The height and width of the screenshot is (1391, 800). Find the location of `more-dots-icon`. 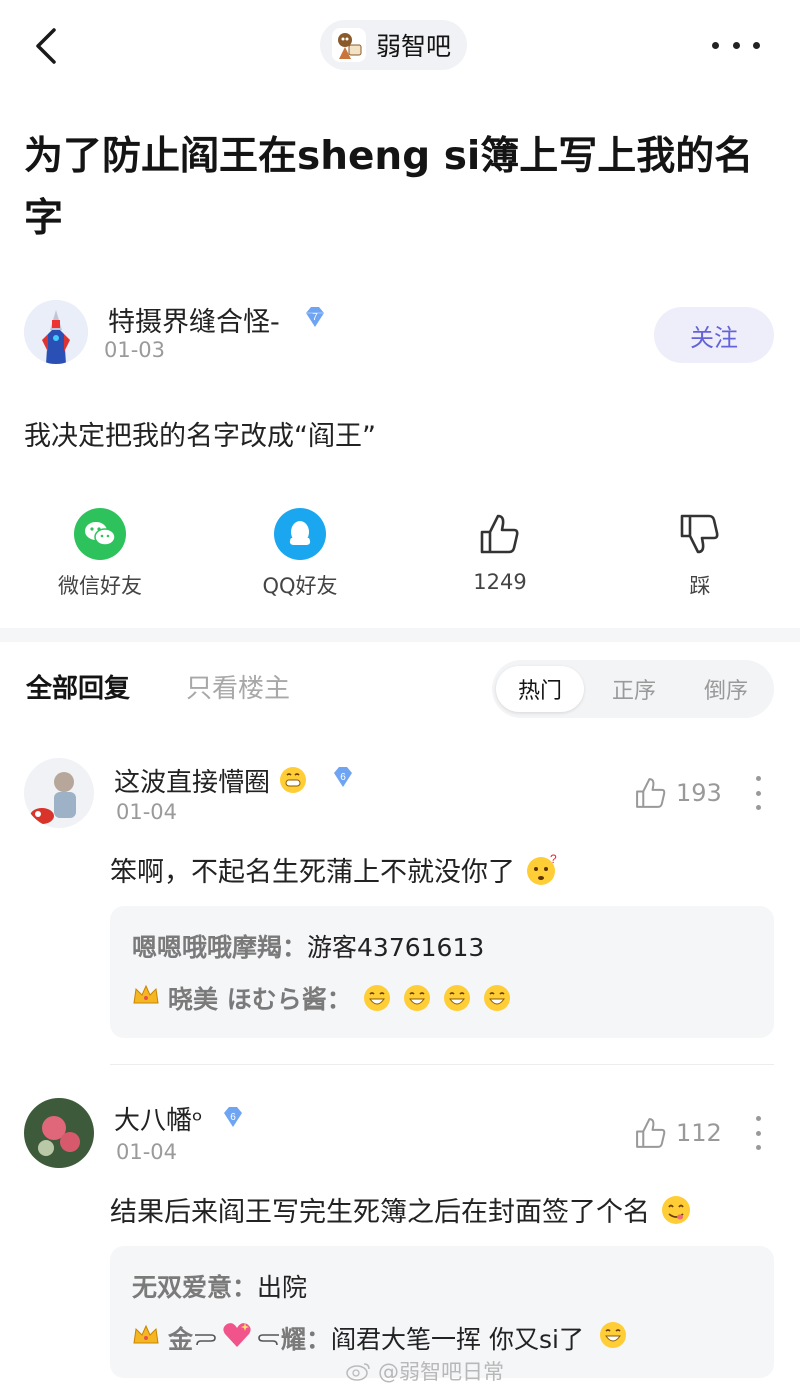

more-dots-icon is located at coordinates (736, 45).